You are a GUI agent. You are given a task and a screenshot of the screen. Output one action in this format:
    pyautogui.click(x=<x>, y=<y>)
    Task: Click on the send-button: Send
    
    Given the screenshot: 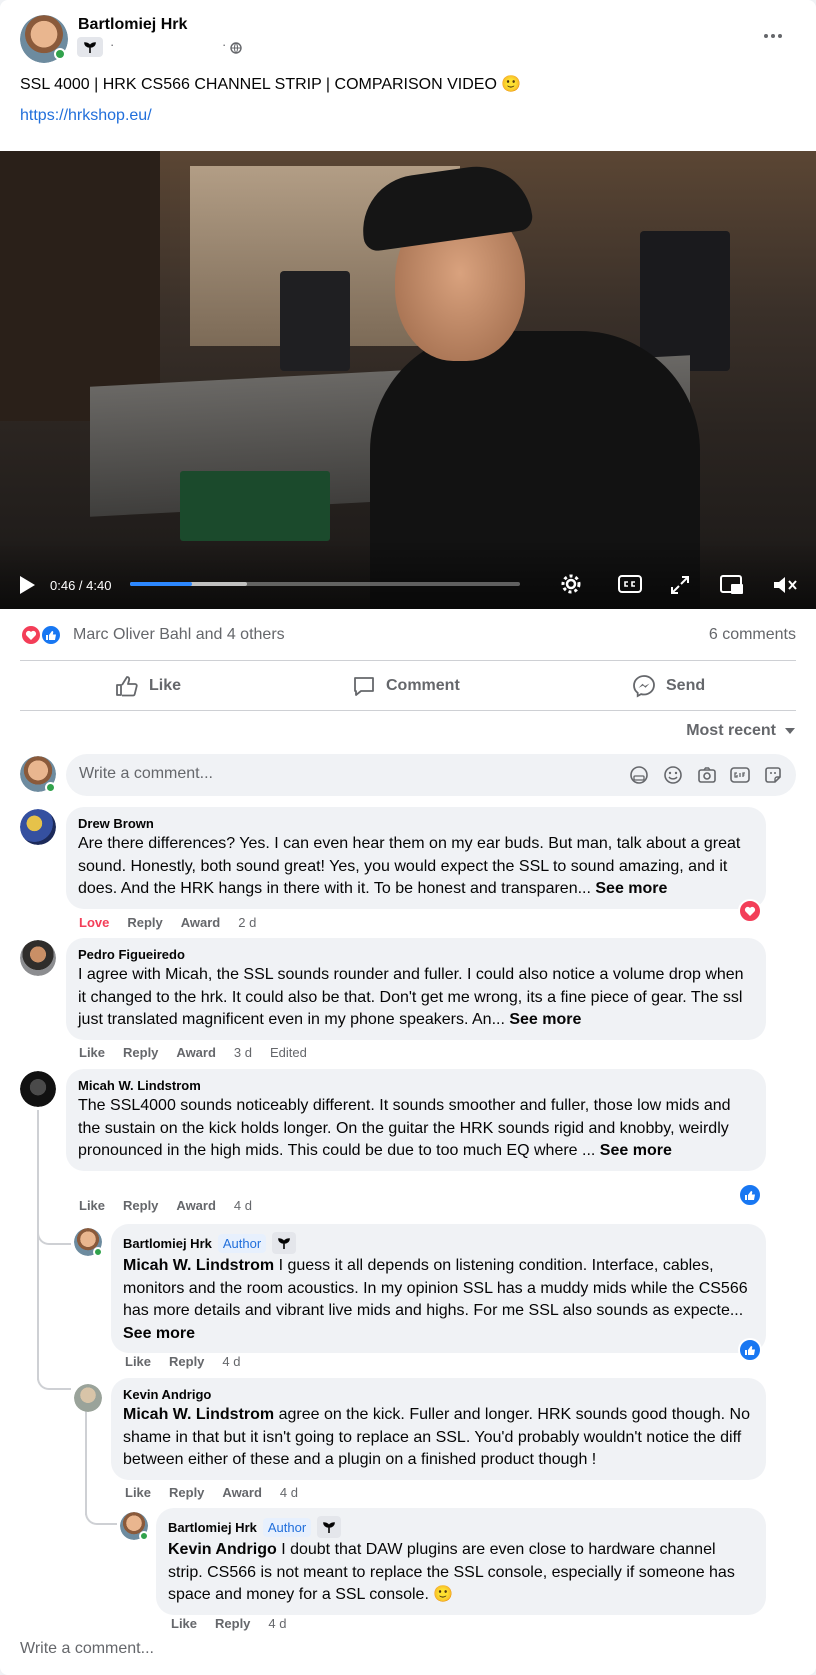 What is the action you would take?
    pyautogui.click(x=668, y=686)
    